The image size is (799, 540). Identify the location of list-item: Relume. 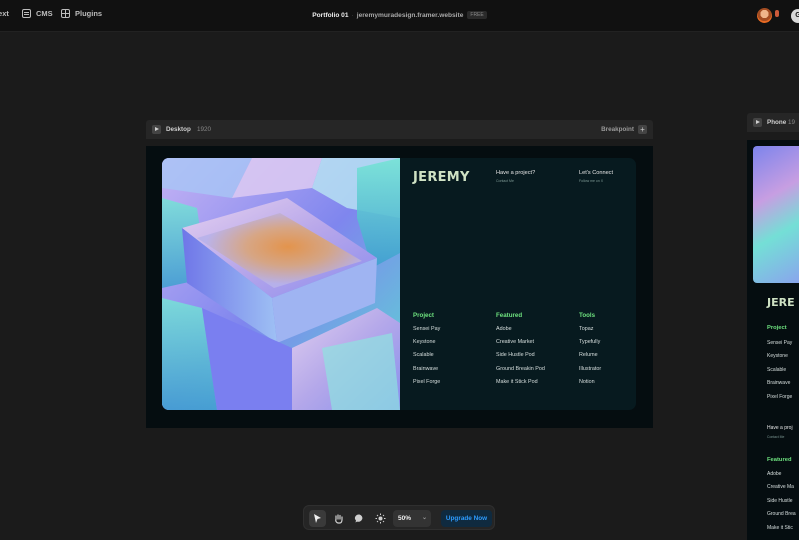
(590, 358).